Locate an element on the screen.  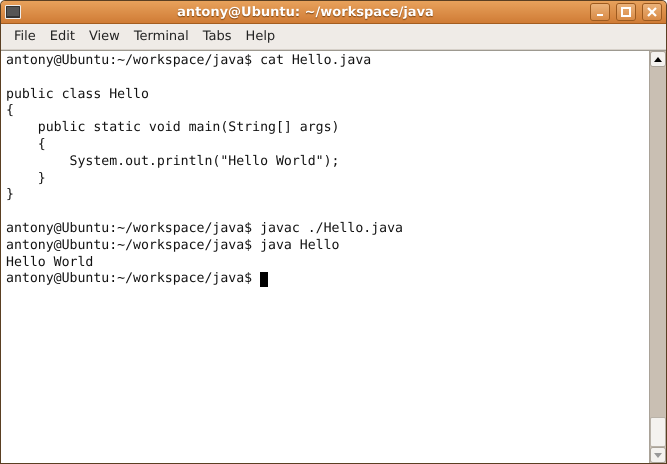
close-button is located at coordinates (652, 12).